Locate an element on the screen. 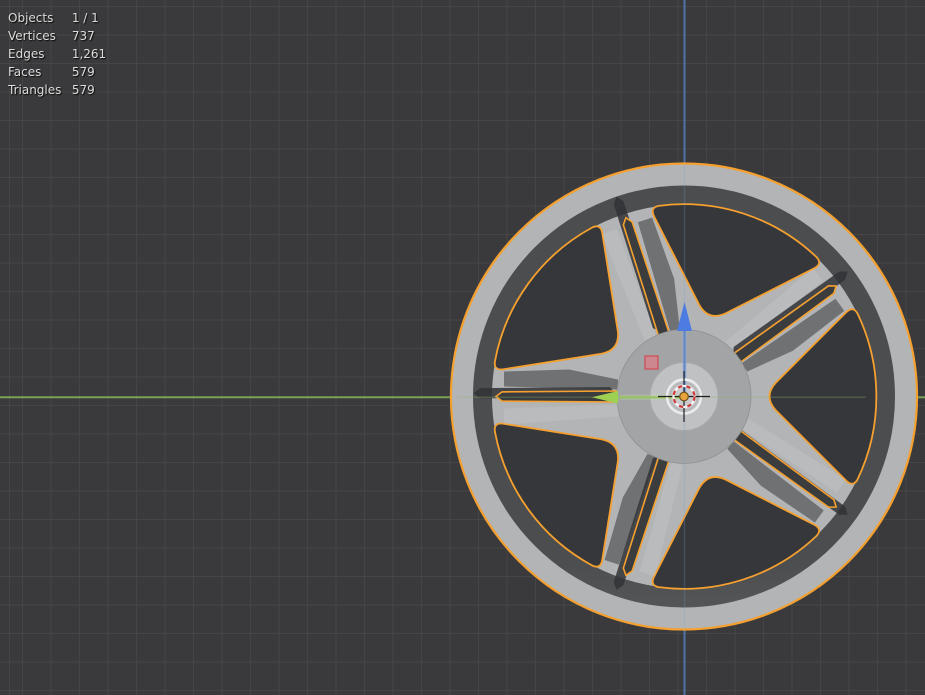  stat-vertices: Vertices 737 is located at coordinates (57, 36).